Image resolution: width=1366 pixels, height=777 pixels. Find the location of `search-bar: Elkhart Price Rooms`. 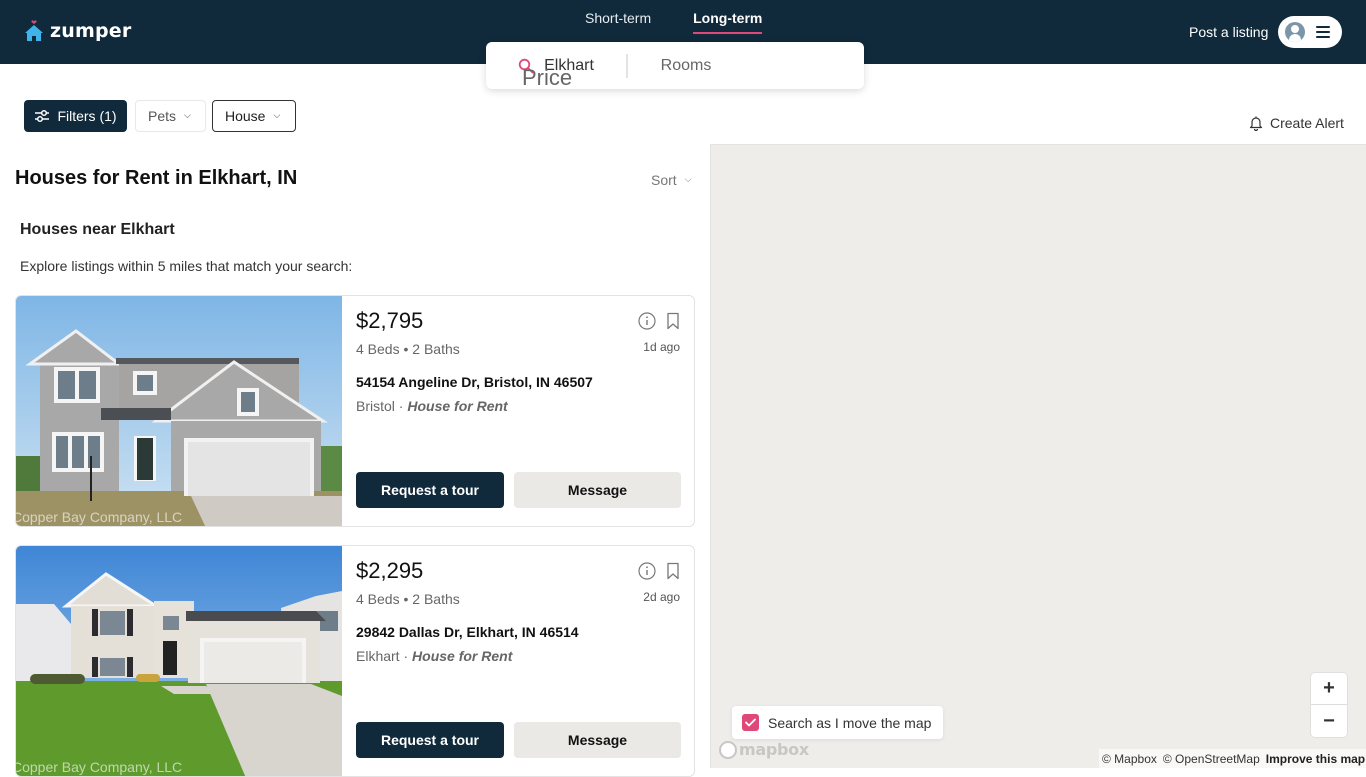

search-bar: Elkhart Price Rooms is located at coordinates (675, 66).